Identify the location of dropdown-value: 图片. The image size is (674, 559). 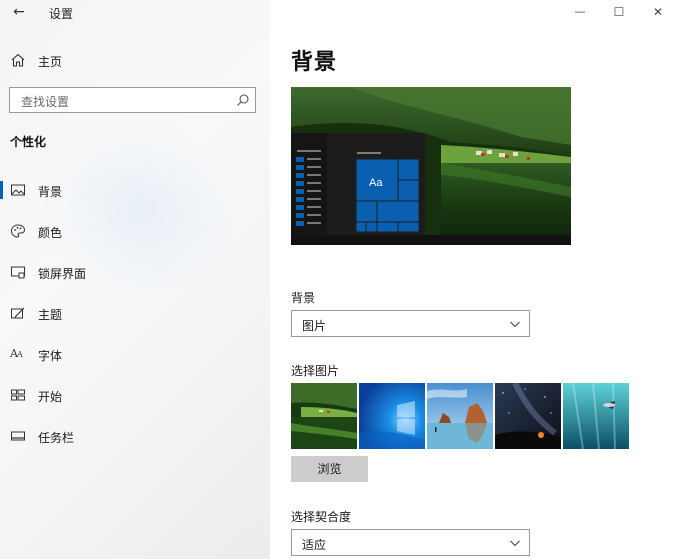
(314, 326).